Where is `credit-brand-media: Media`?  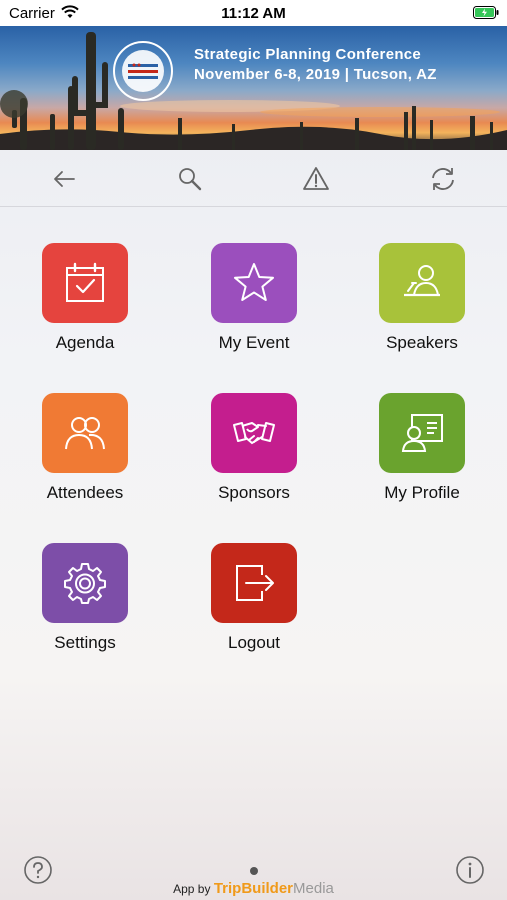
credit-brand-media: Media is located at coordinates (313, 888).